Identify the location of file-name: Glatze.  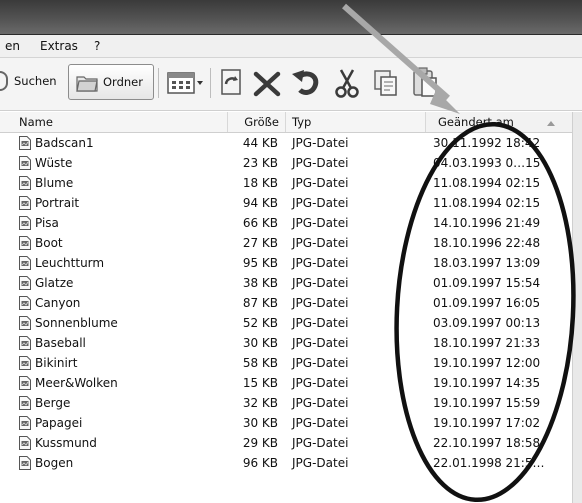
(54, 283).